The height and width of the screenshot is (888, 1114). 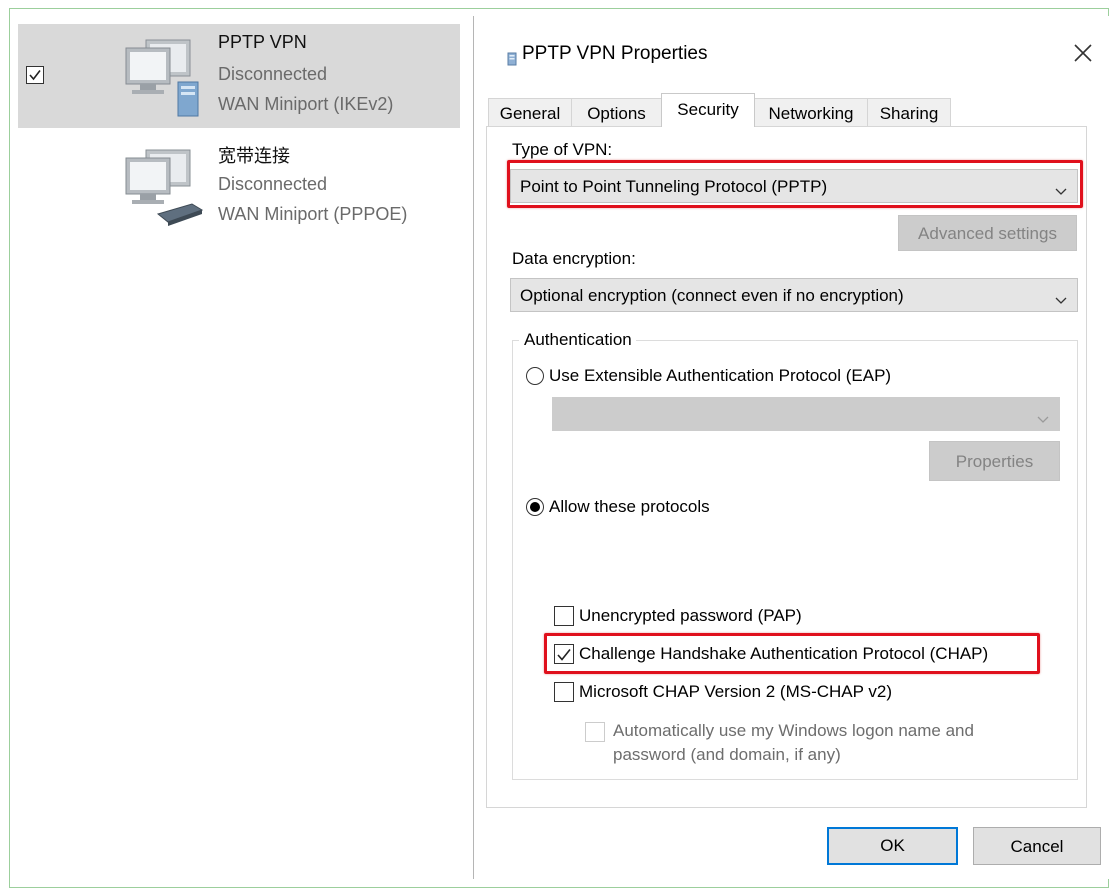 I want to click on chap-highlight-box, so click(x=792, y=653).